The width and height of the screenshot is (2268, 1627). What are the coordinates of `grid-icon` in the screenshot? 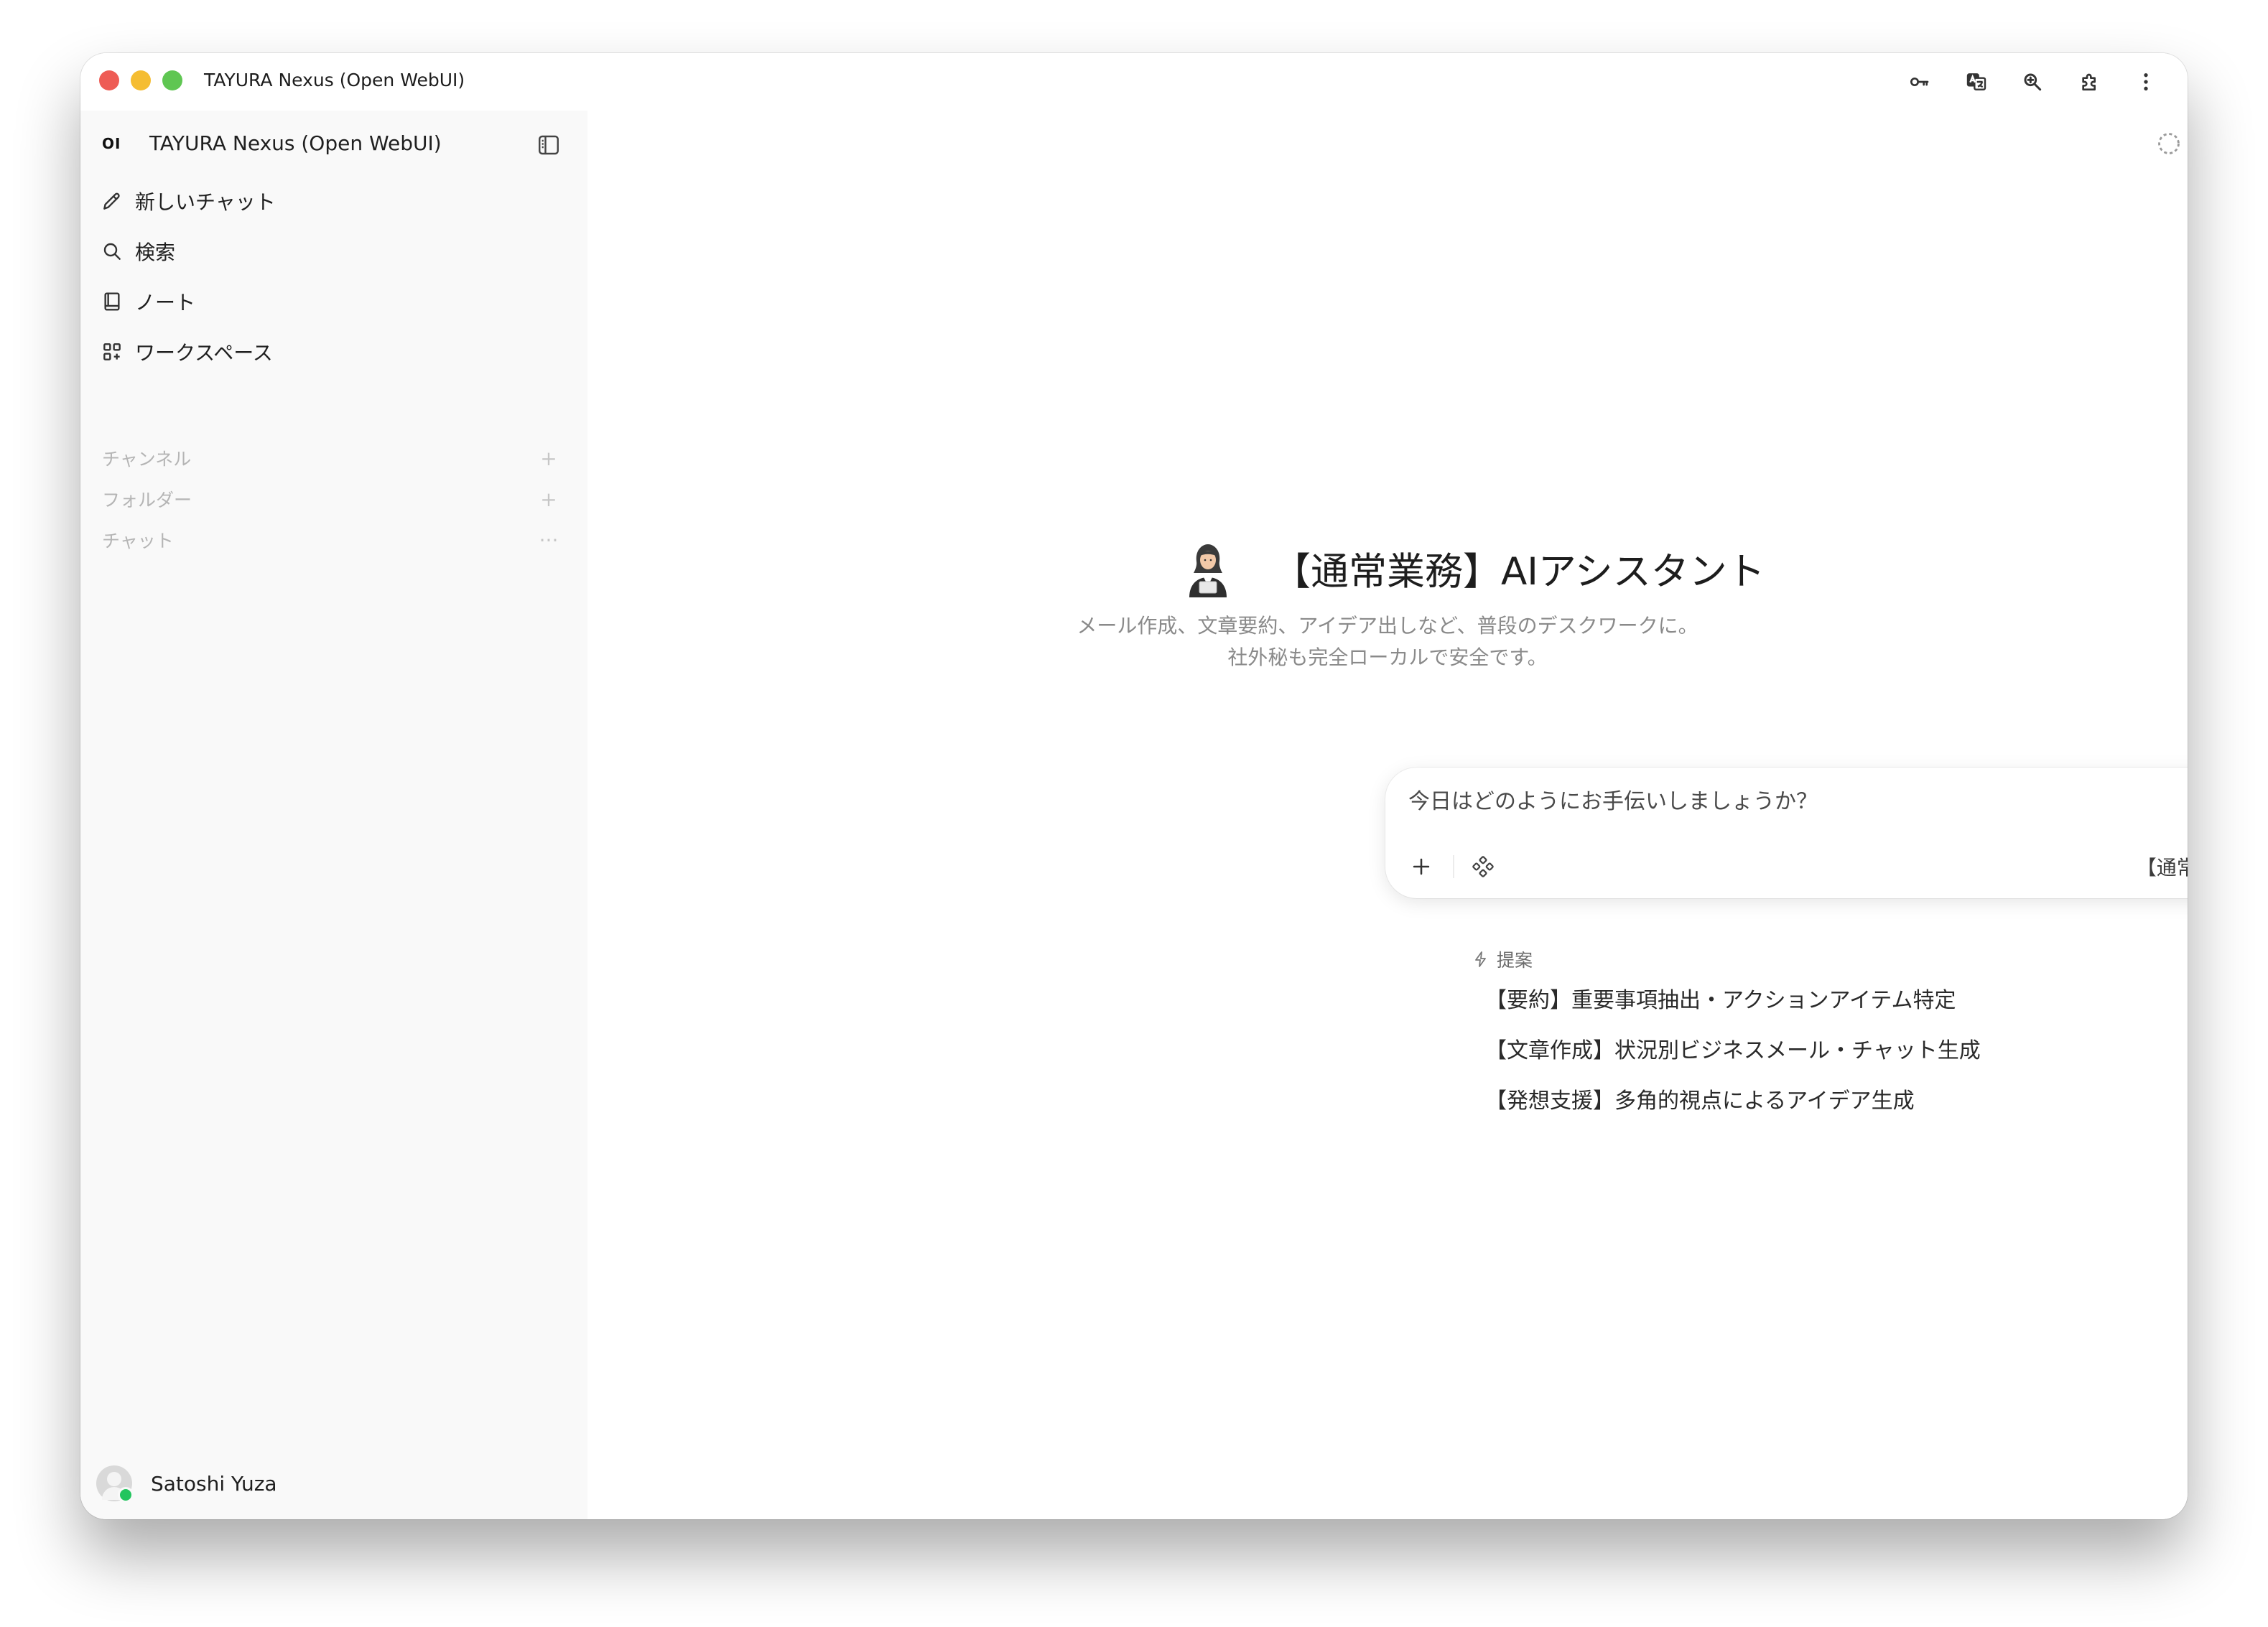 It's located at (112, 352).